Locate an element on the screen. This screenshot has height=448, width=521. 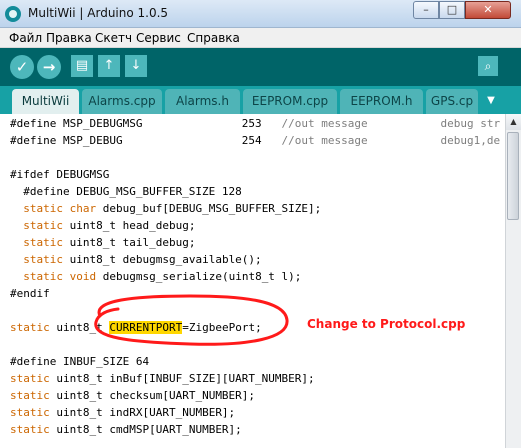
annotation-oval is located at coordinates (191, 320).